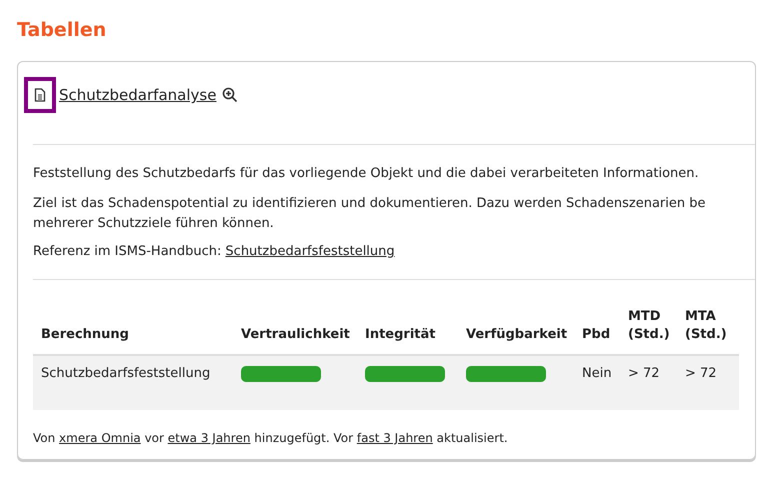 This screenshot has width=758, height=479. Describe the element at coordinates (100, 438) in the screenshot. I see `history-link: xmera Omnia` at that location.